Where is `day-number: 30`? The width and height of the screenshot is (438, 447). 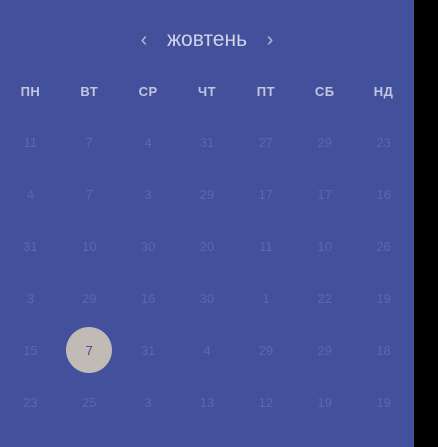 day-number: 30 is located at coordinates (148, 246).